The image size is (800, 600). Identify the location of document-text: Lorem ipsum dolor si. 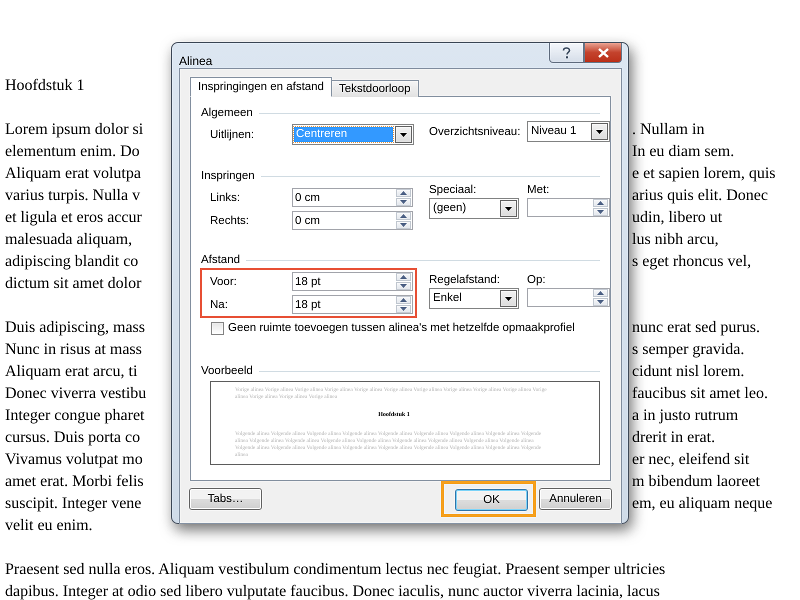
(74, 130).